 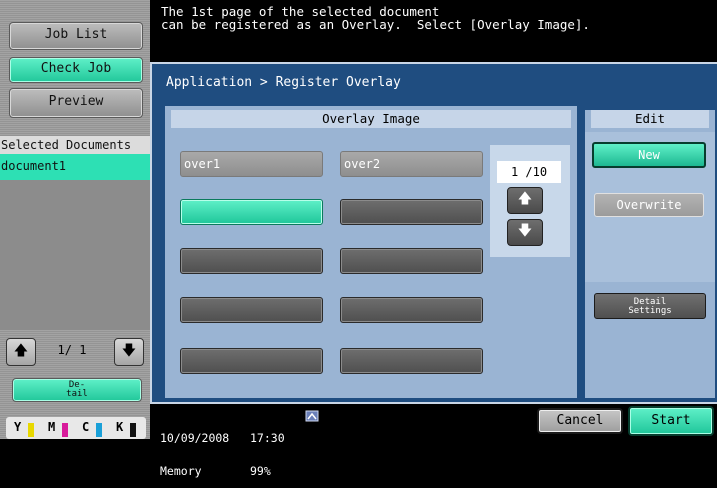 I want to click on detail-settings-line2: Settings, so click(x=650, y=311).